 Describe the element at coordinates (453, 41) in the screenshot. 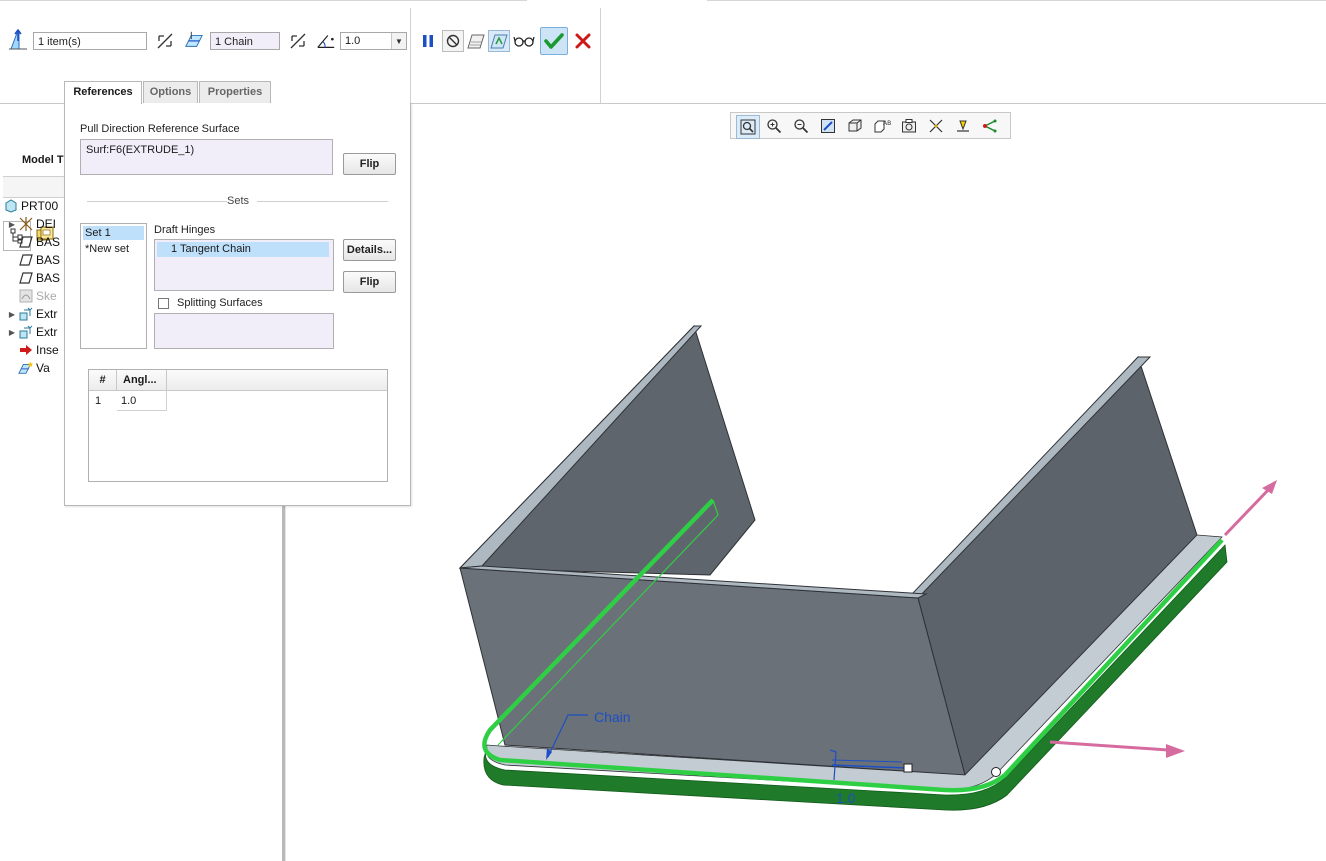

I see `no-preview-button` at that location.